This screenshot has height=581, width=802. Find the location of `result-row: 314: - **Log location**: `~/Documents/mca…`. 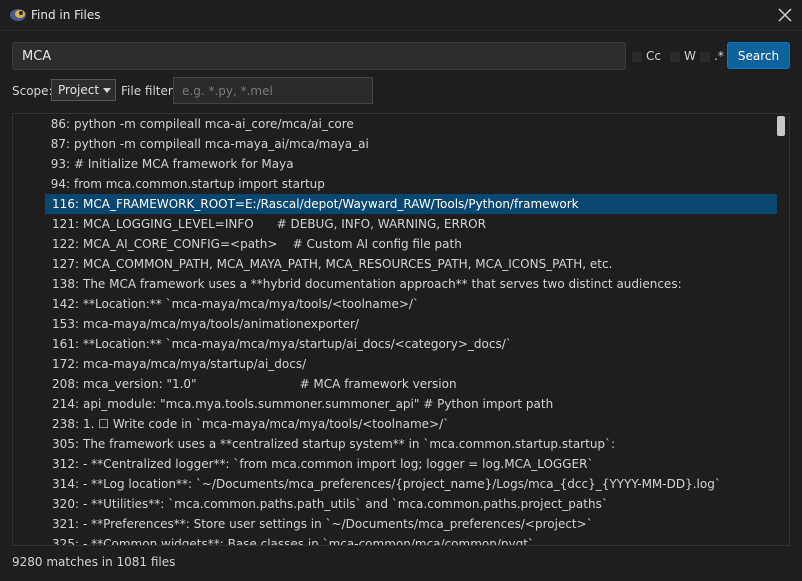

result-row: 314: - **Log location**: `~/Documents/mca… is located at coordinates (411, 484).